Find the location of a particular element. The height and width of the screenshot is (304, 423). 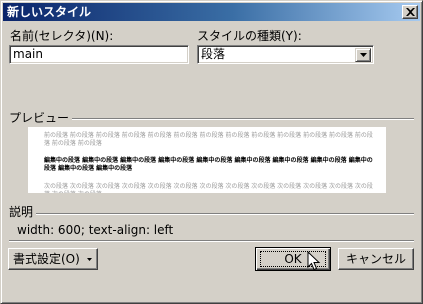

cancel-button-label: キャンセル is located at coordinates (375, 259).